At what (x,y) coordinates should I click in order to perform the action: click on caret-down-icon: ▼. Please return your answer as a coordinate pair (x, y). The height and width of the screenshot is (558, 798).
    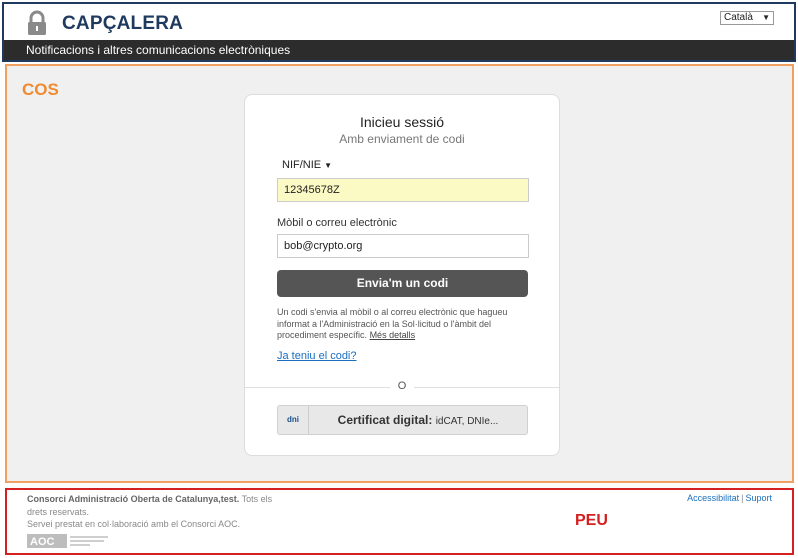
    Looking at the image, I should click on (328, 165).